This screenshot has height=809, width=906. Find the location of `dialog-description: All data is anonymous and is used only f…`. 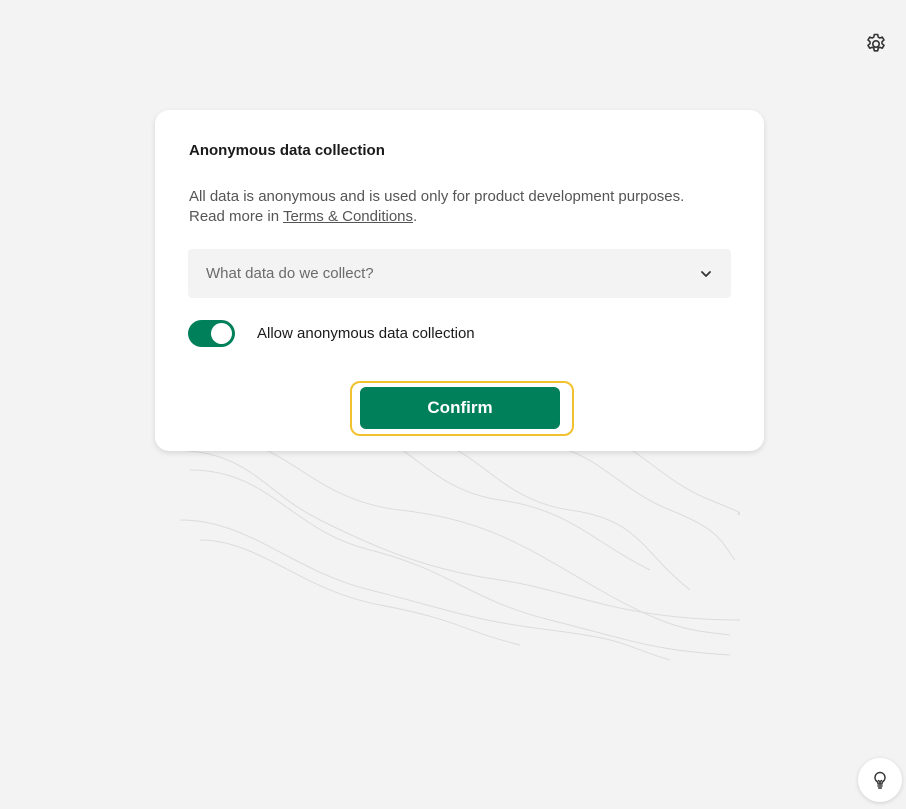

dialog-description: All data is anonymous and is used only f… is located at coordinates (464, 207).